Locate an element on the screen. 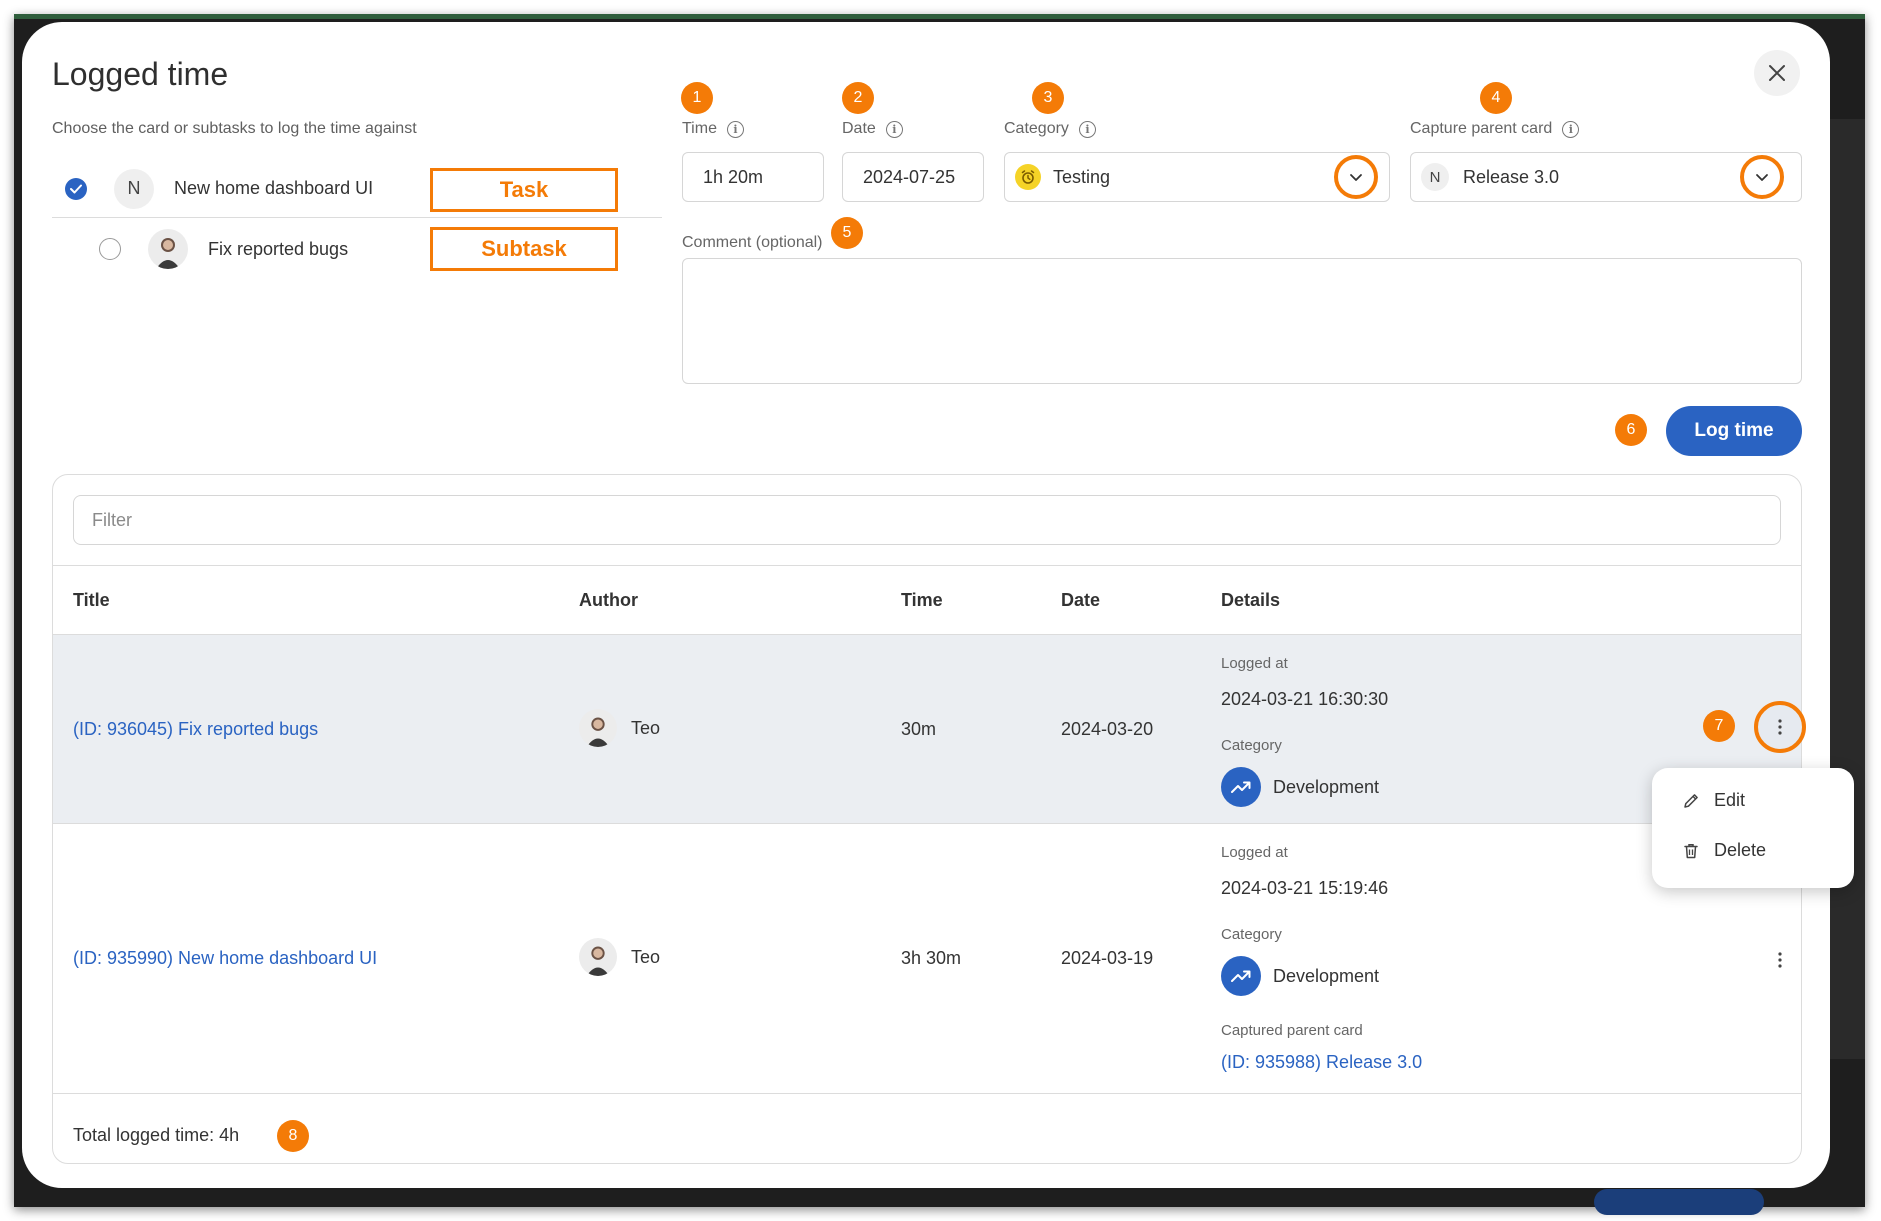 This screenshot has width=1881, height=1221. row-time: 3h 30m is located at coordinates (931, 958).